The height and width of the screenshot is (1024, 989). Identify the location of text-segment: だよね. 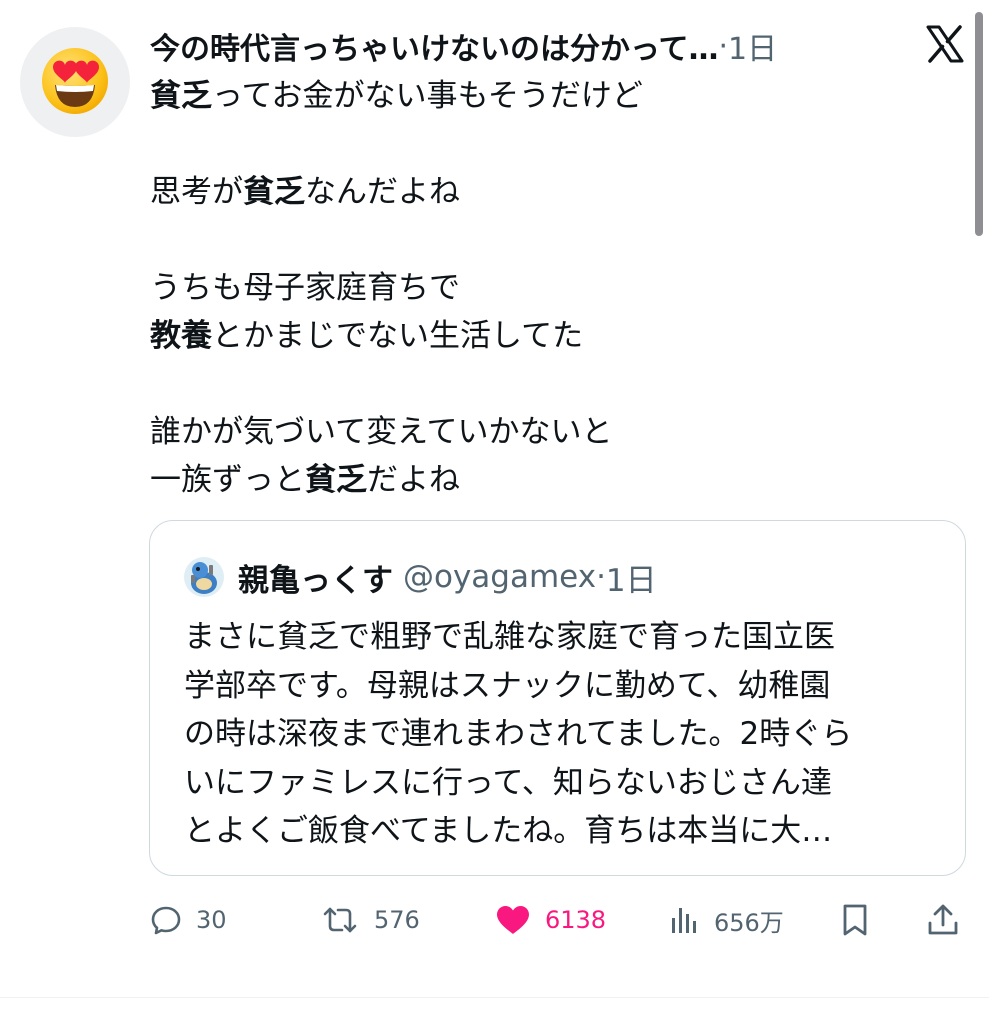
(413, 480).